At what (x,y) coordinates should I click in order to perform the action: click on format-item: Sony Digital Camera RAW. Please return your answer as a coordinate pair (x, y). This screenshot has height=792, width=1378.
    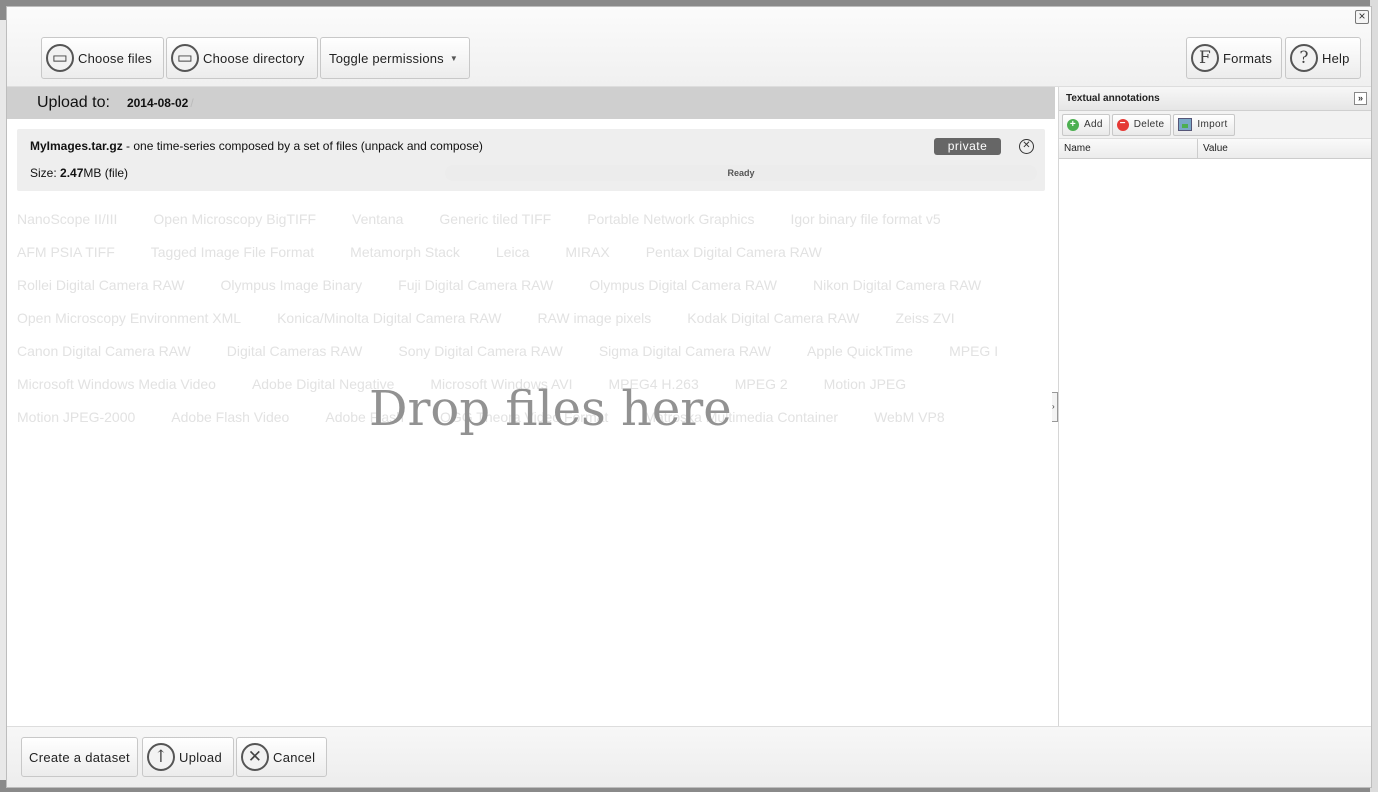
    Looking at the image, I should click on (480, 351).